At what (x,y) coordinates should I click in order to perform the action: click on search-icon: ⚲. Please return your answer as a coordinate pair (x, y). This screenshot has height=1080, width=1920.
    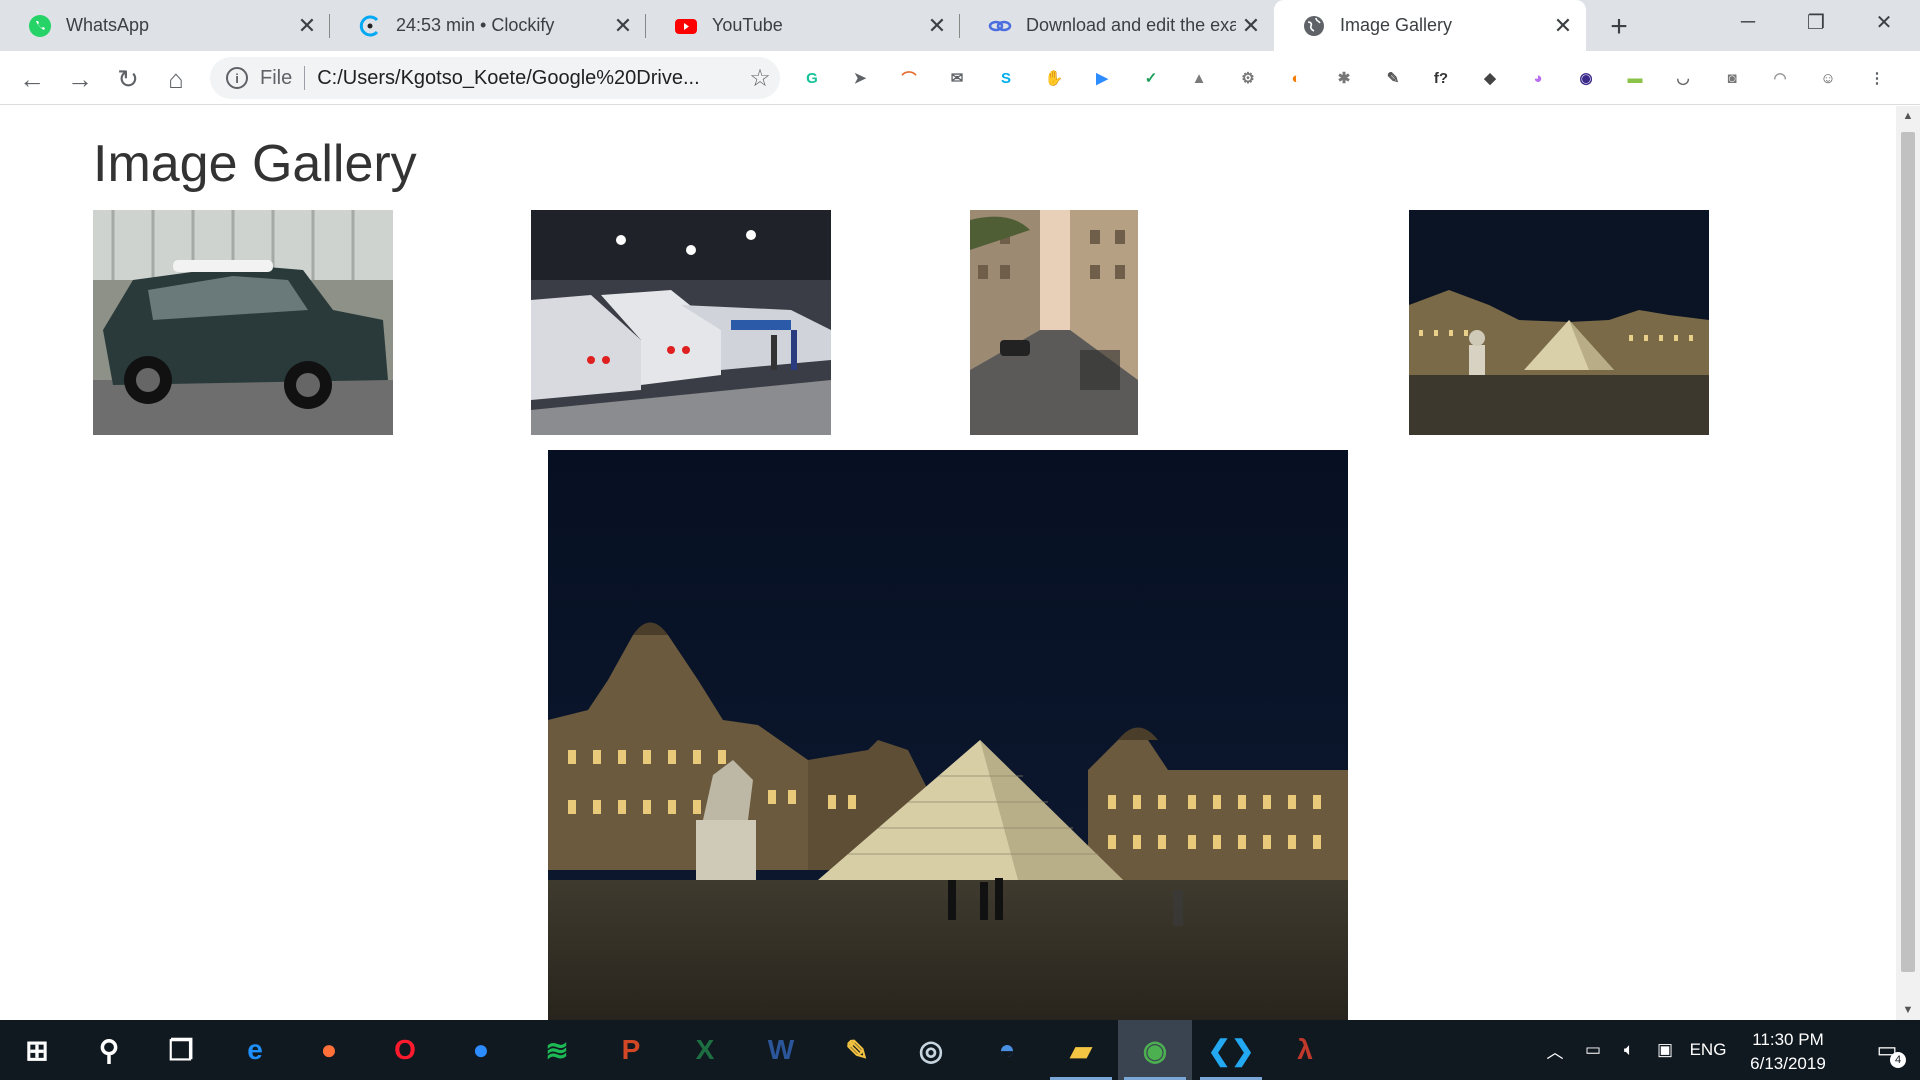
    Looking at the image, I should click on (109, 1050).